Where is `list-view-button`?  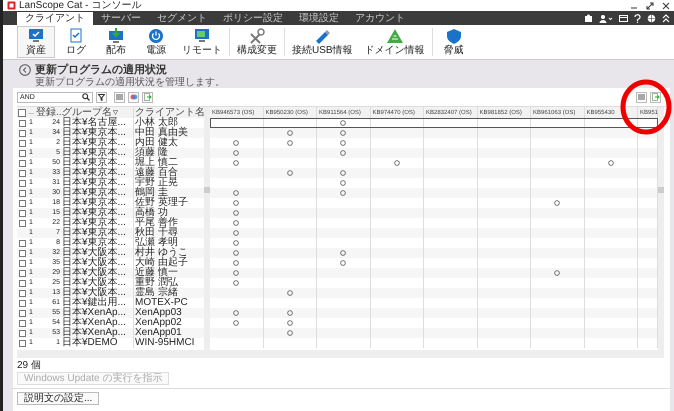
list-view-button is located at coordinates (119, 97).